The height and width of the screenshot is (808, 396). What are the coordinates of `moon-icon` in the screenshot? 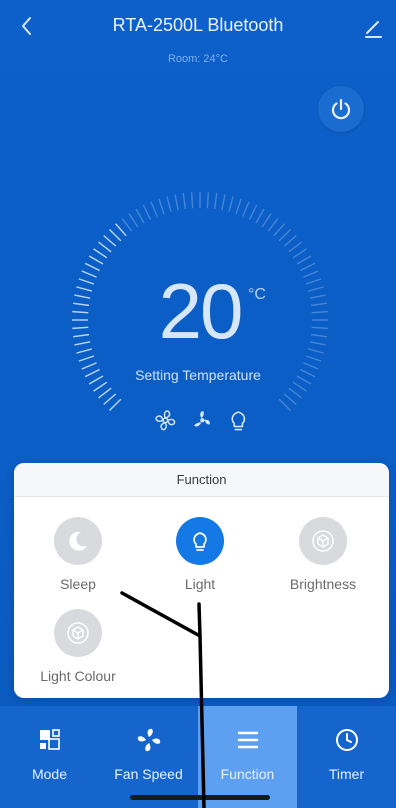 It's located at (78, 541).